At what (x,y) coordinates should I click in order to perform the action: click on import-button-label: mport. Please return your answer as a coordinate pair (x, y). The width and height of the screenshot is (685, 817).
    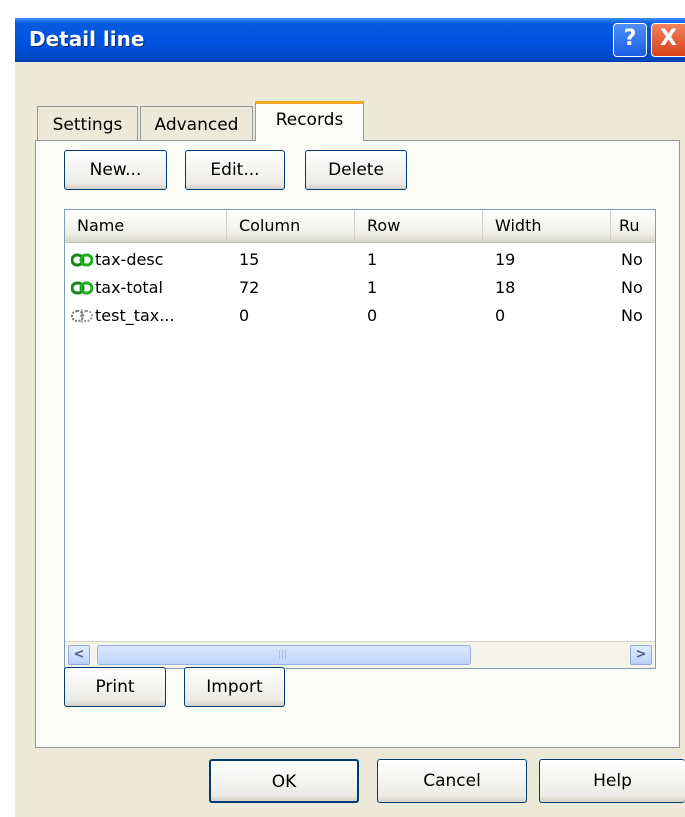
    Looking at the image, I should click on (237, 687).